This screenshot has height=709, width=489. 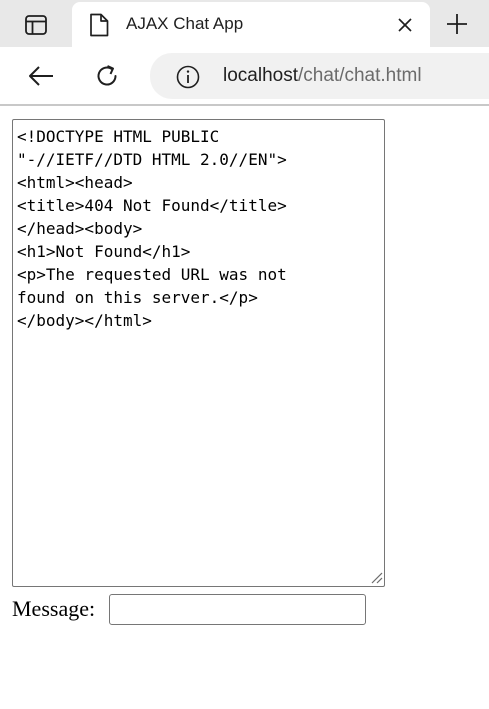 I want to click on address-bar: localhost/chat/chat.html, so click(x=319, y=76).